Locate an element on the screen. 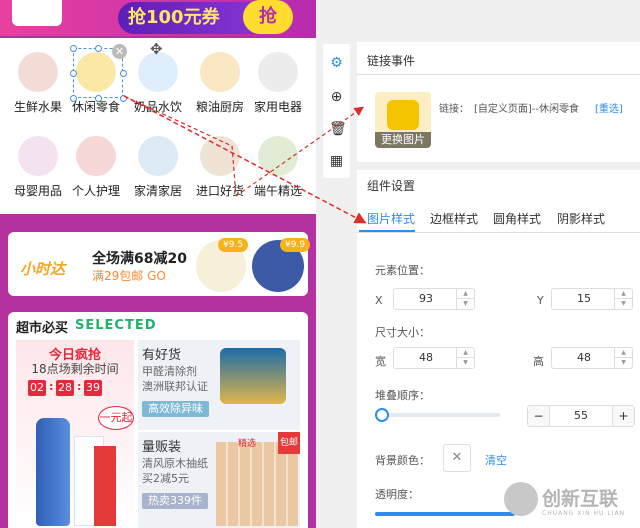 The height and width of the screenshot is (528, 640). category-item: 进口好货 is located at coordinates (220, 167).